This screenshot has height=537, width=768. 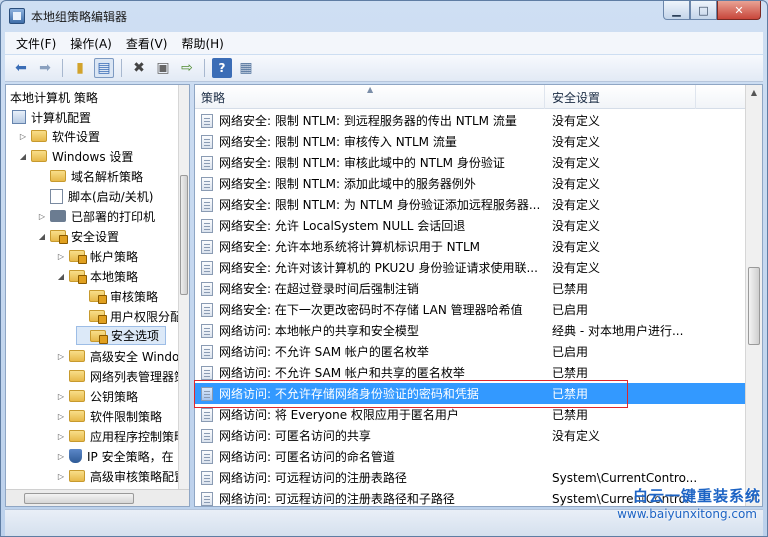 What do you see at coordinates (337, 499) in the screenshot?
I see `policy-name: 网络访问: 可远程访问的注册表路径和子路径` at bounding box center [337, 499].